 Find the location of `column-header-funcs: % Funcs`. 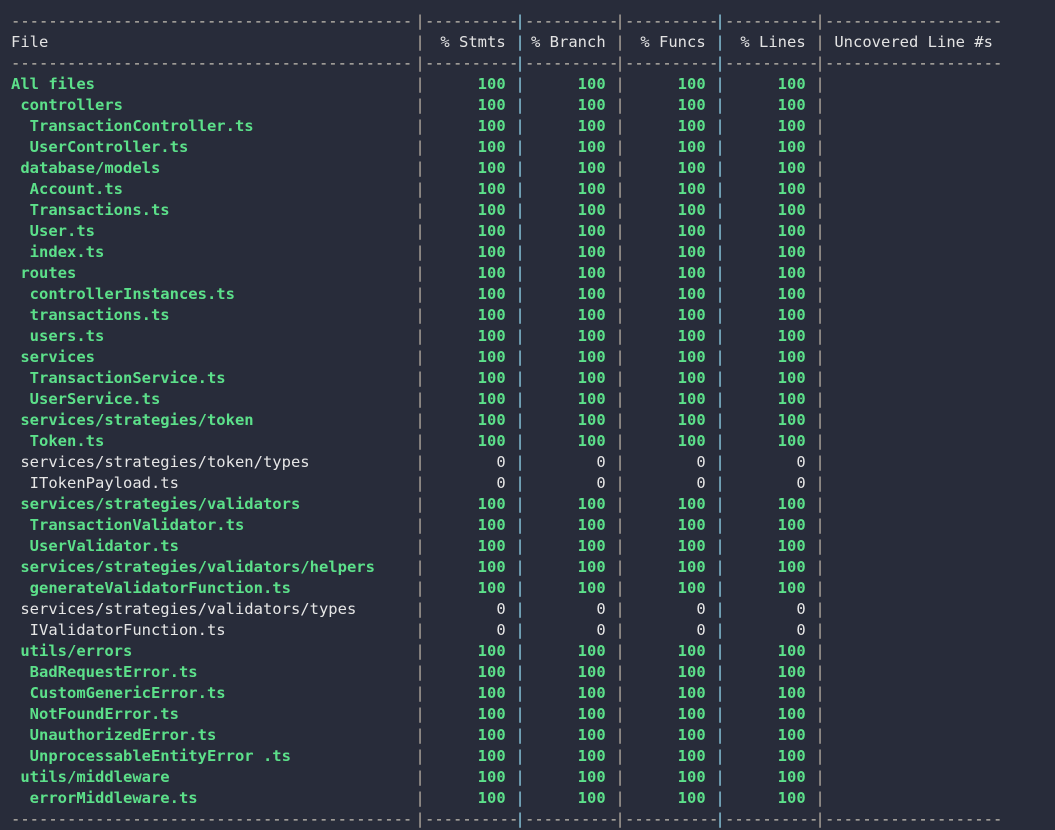

column-header-funcs: % Funcs is located at coordinates (677, 42).